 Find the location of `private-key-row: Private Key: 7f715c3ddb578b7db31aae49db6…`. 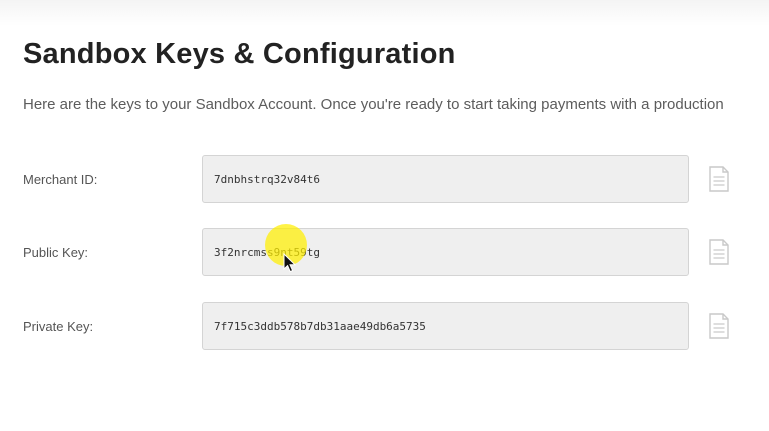

private-key-row: Private Key: 7f715c3ddb578b7db31aae49db6… is located at coordinates (384, 327).